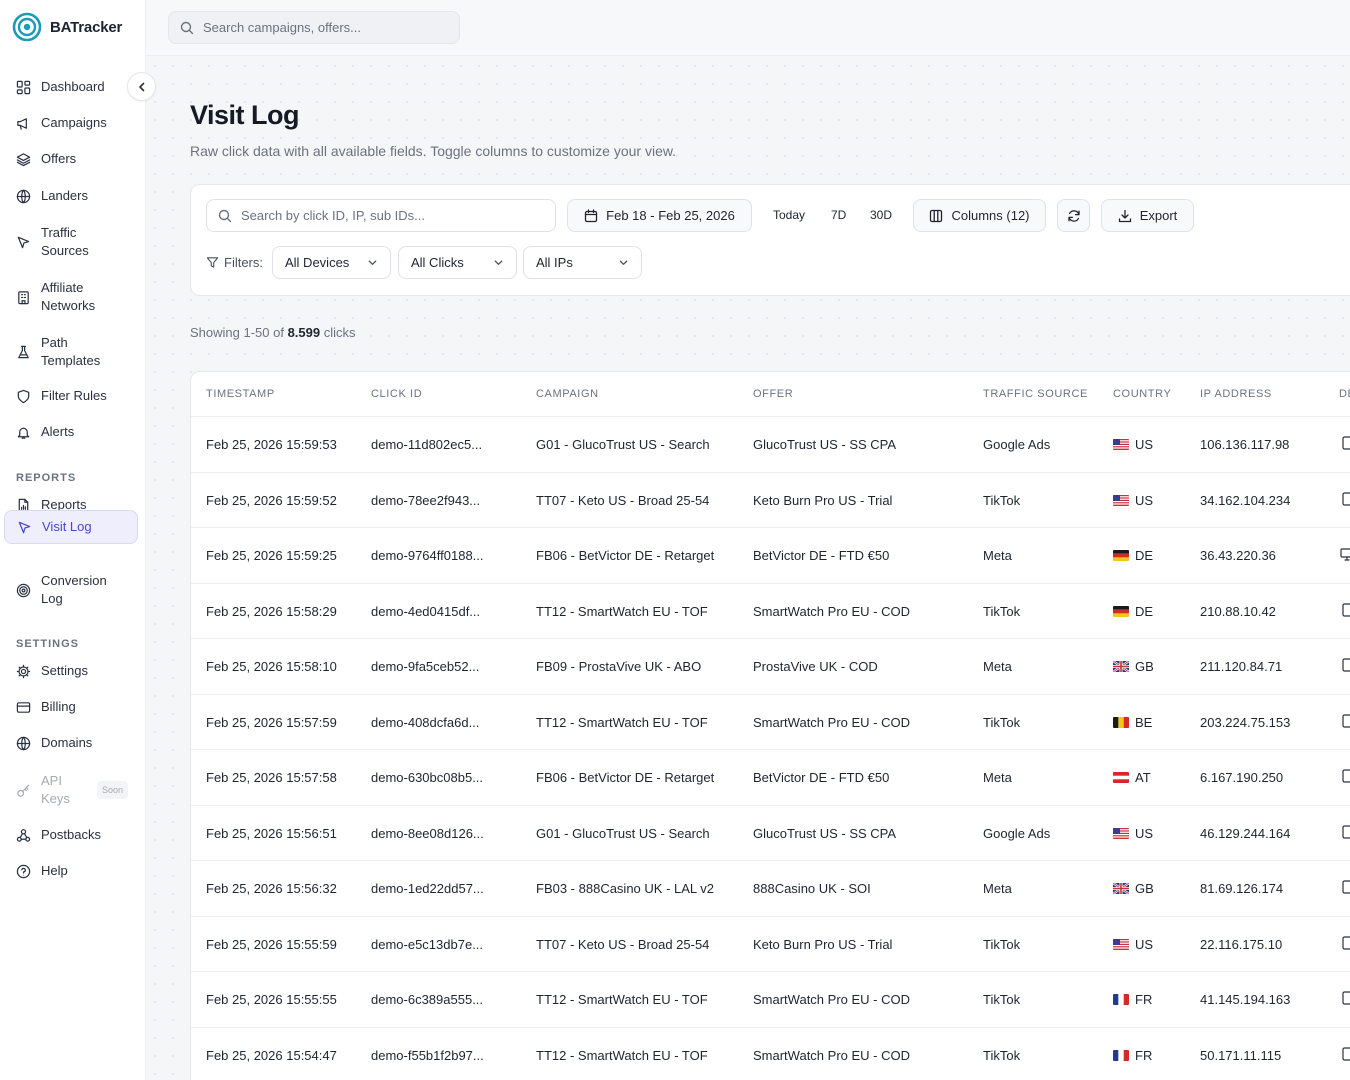 The width and height of the screenshot is (1350, 1080). I want to click on sidebar-item-offers: Offers, so click(71, 159).